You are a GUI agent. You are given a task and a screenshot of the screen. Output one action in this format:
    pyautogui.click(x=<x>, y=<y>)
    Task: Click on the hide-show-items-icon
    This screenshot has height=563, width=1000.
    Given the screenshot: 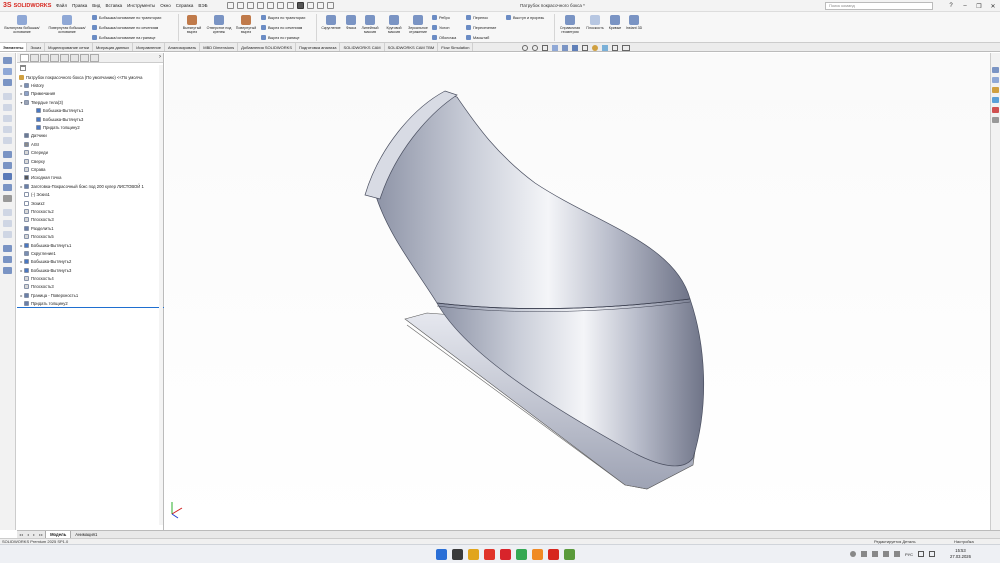 What is the action you would take?
    pyautogui.click(x=585, y=48)
    